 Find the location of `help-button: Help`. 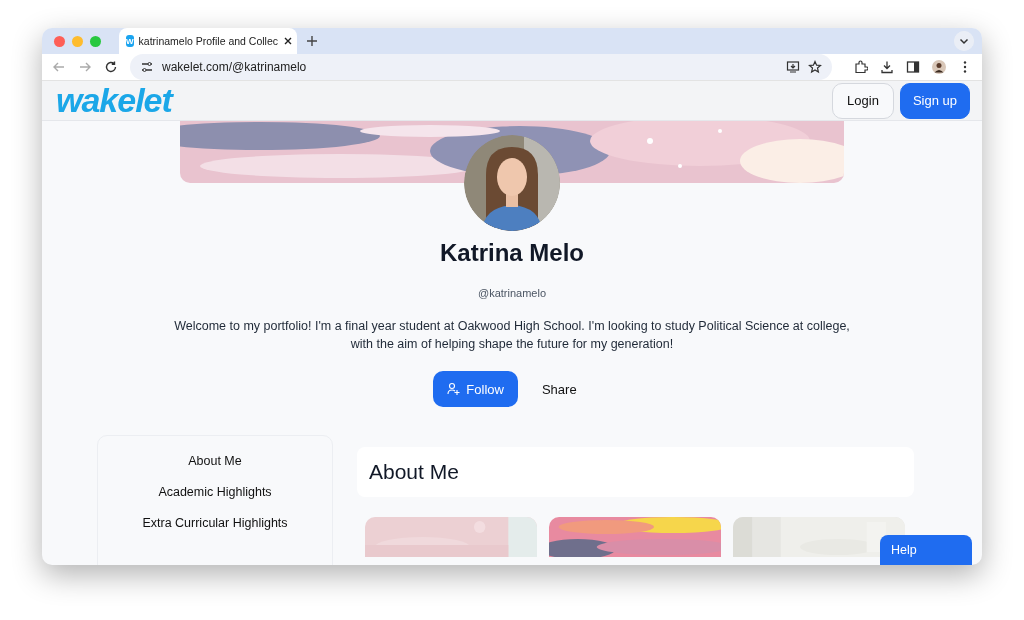

help-button: Help is located at coordinates (926, 550).